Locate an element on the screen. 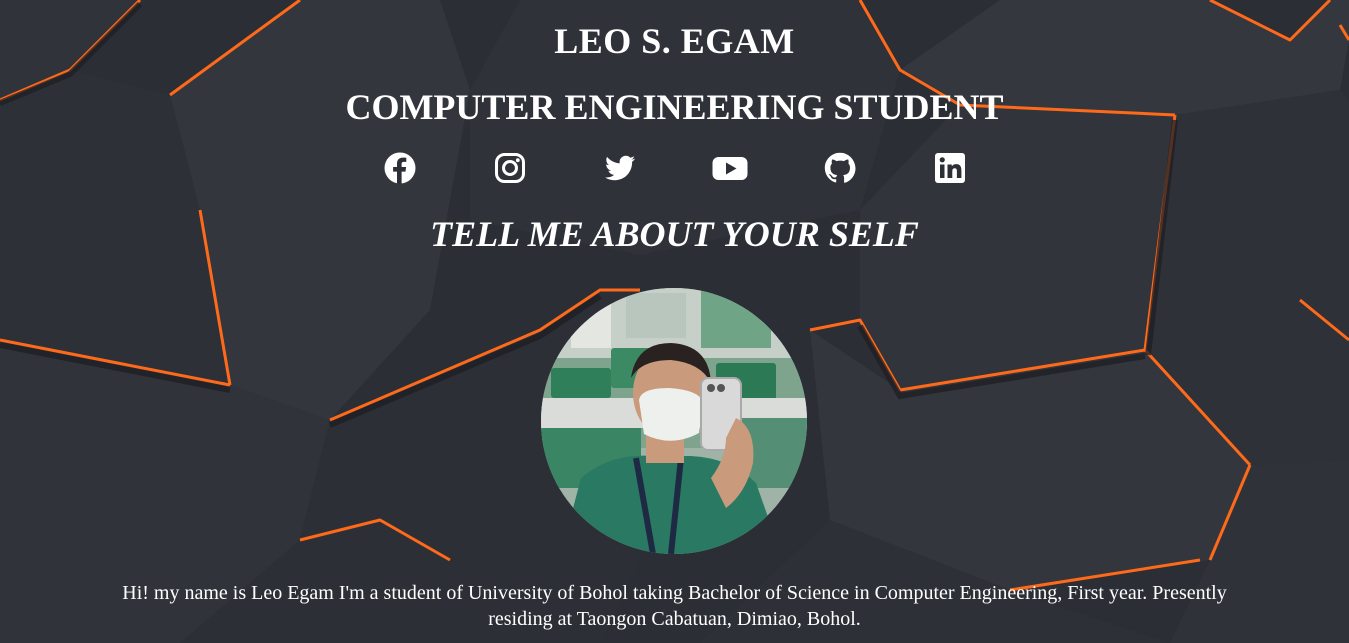  social-links is located at coordinates (675, 170).